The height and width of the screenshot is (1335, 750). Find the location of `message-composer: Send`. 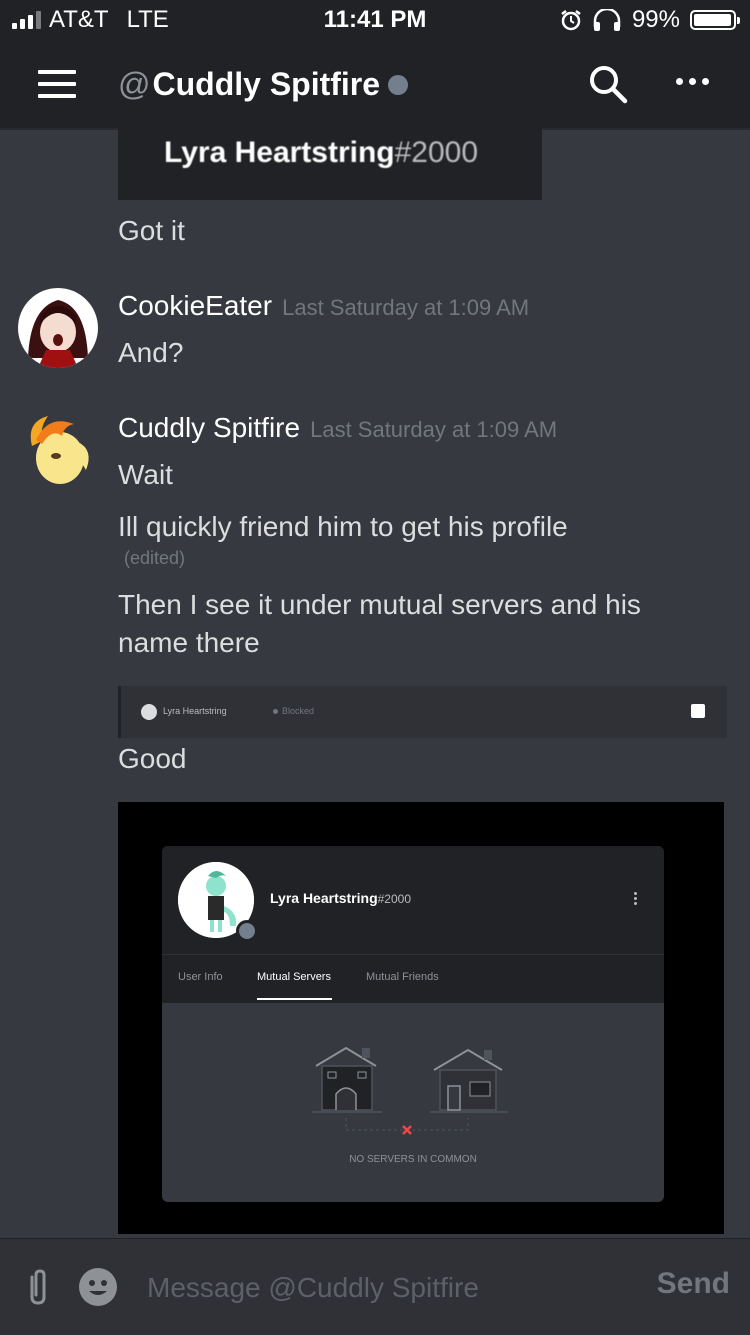

message-composer: Send is located at coordinates (375, 1286).